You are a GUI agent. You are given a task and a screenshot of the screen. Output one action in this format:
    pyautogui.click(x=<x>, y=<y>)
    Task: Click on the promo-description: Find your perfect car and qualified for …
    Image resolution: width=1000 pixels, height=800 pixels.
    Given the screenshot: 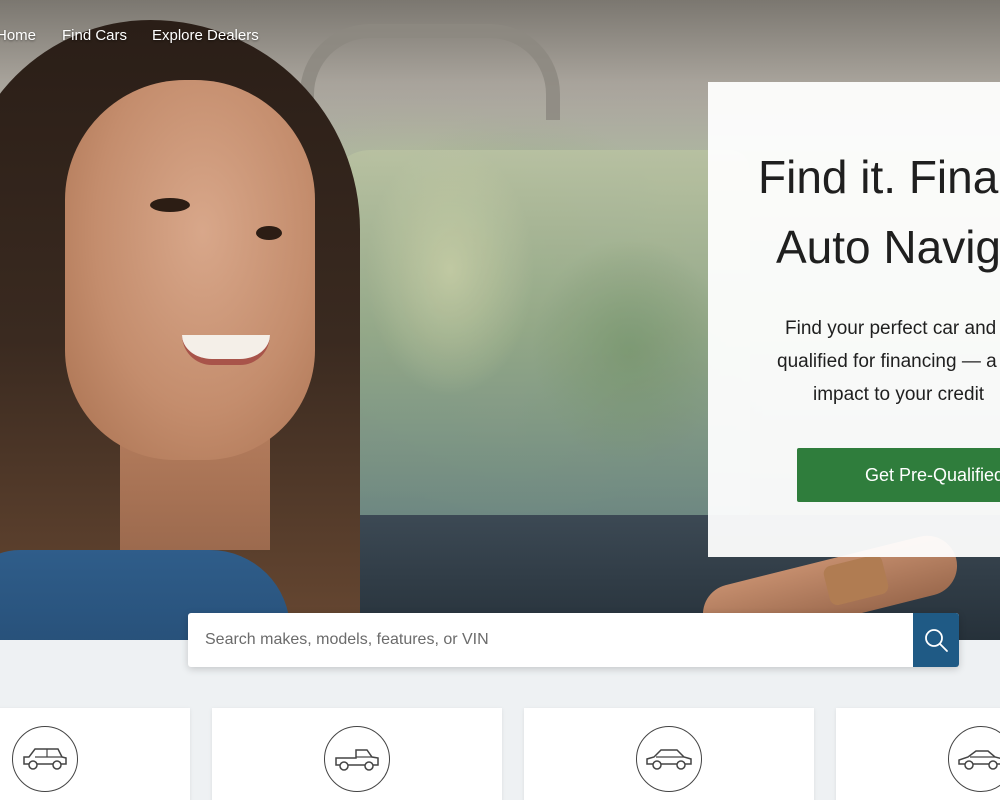 What is the action you would take?
    pyautogui.click(x=888, y=361)
    